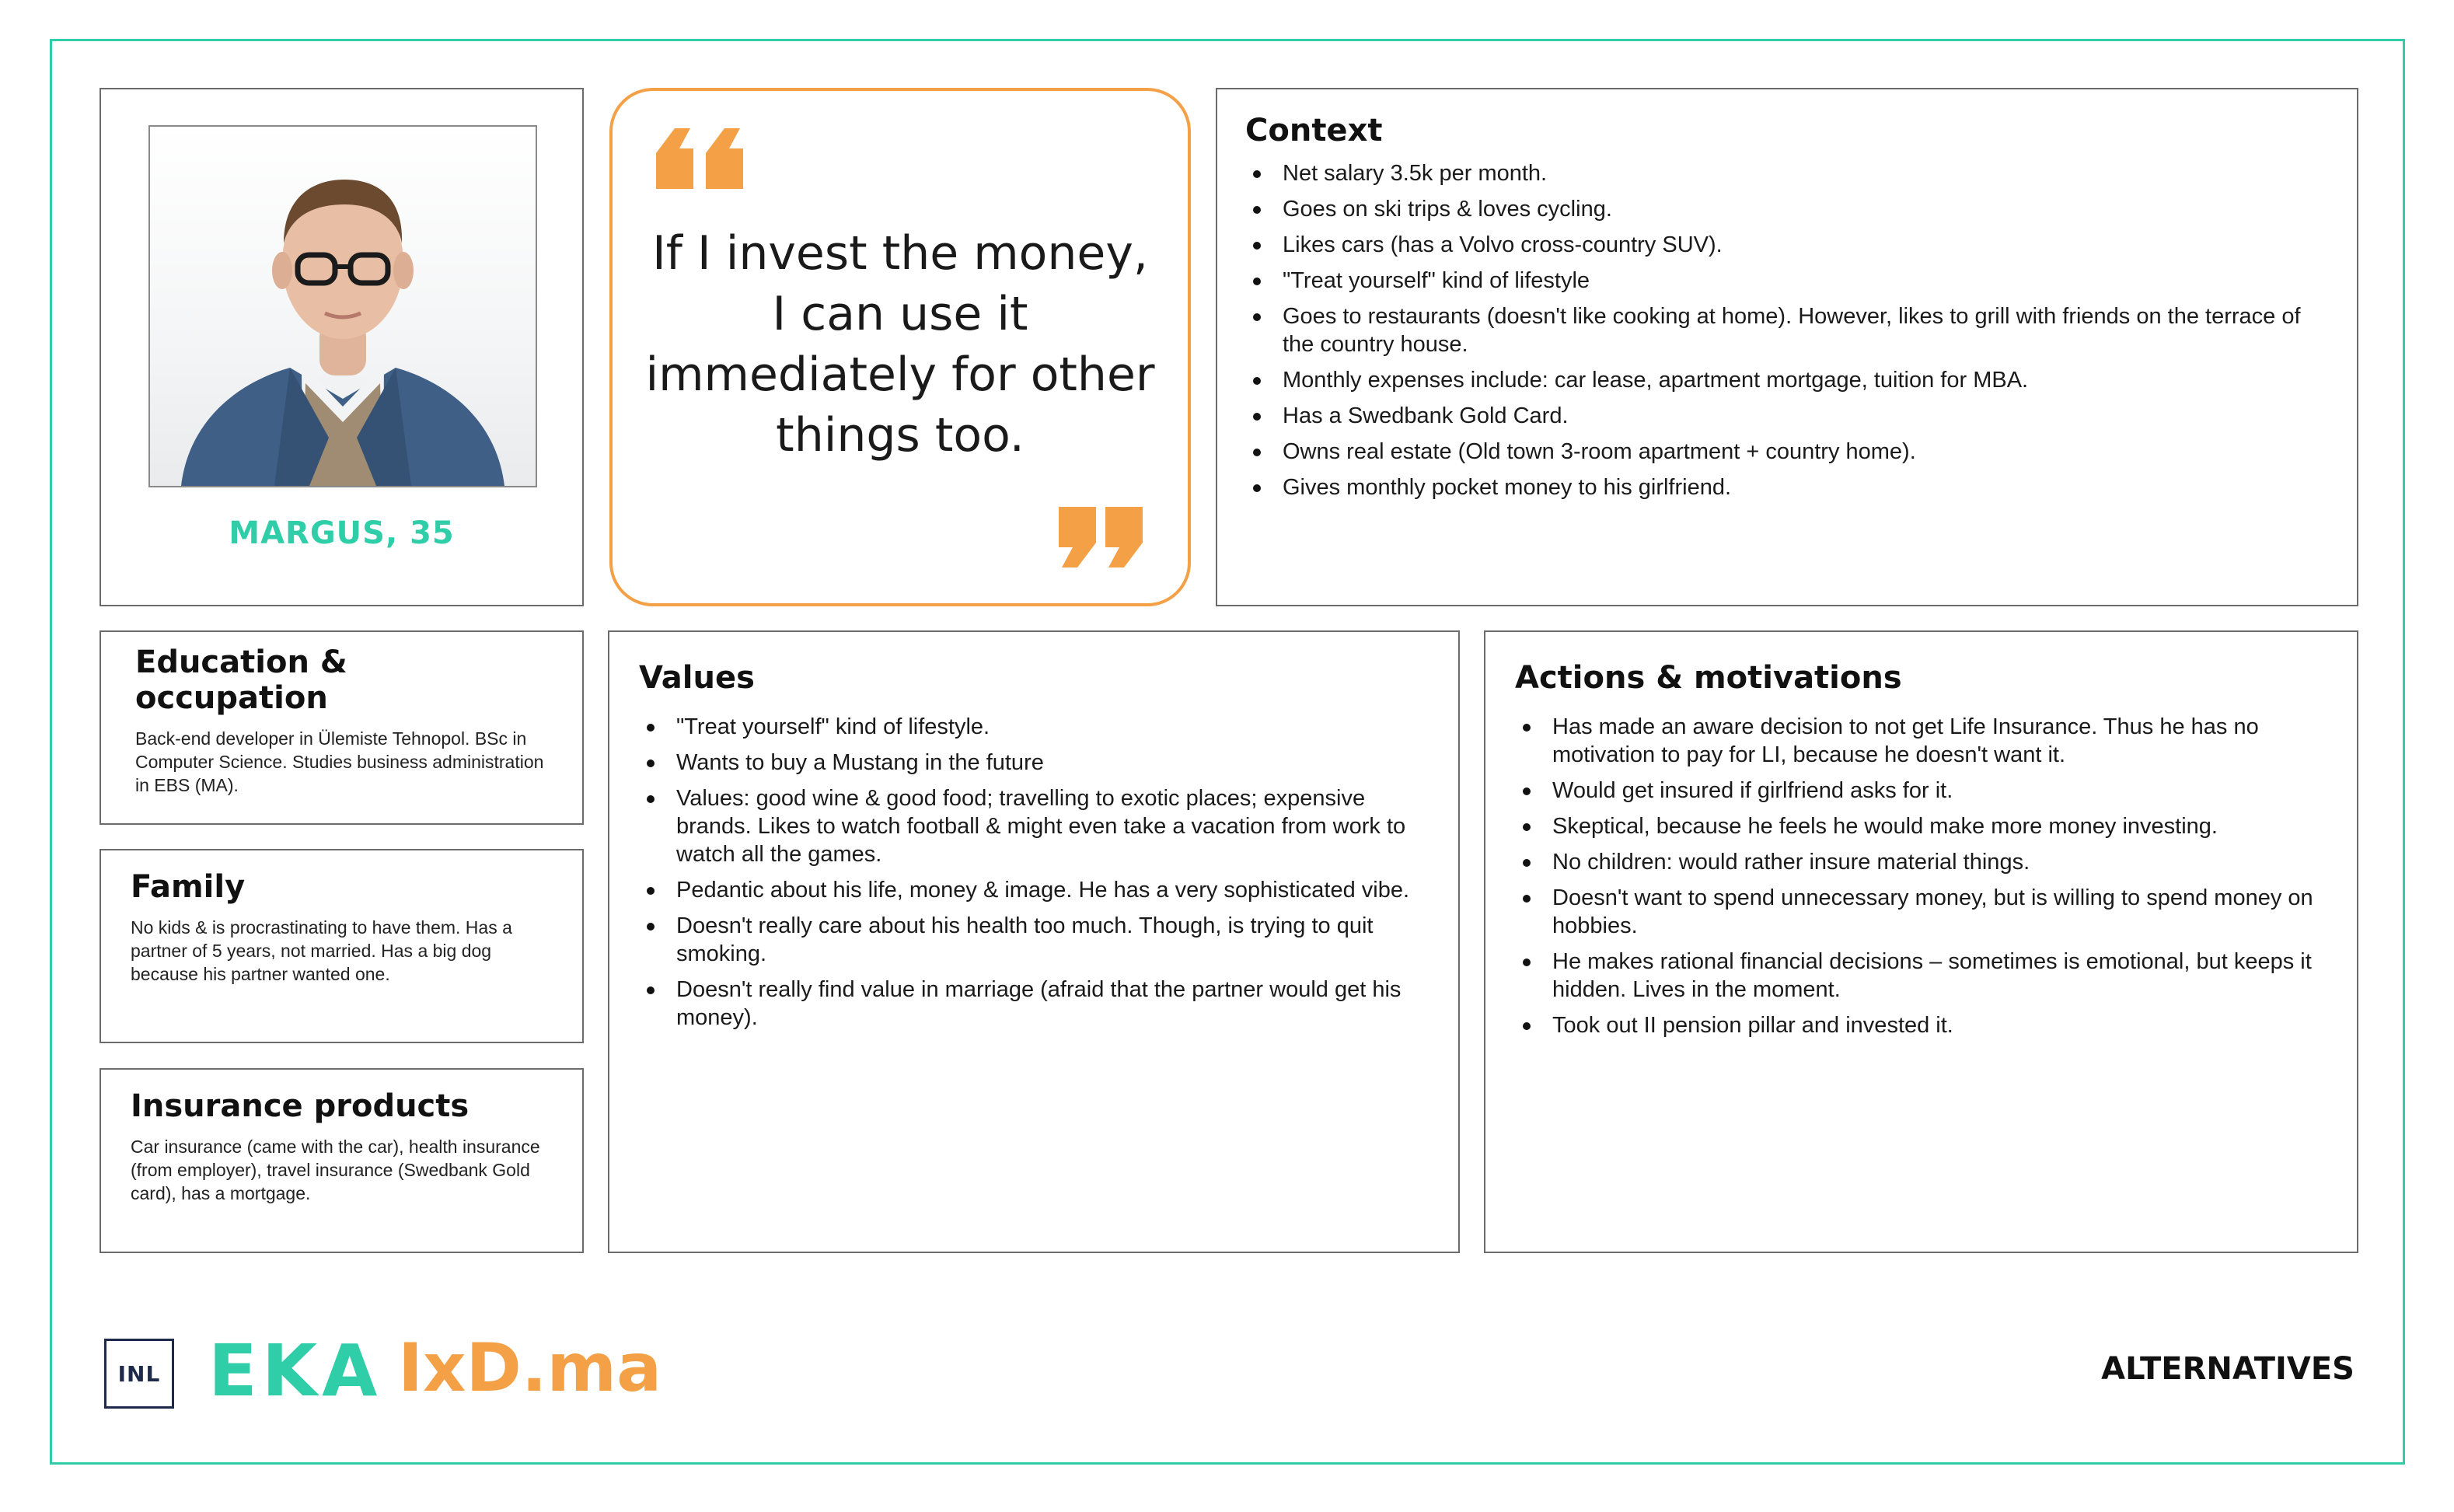  What do you see at coordinates (1787, 209) in the screenshot?
I see `list-item: Goes on ski trips & loves cycling.` at bounding box center [1787, 209].